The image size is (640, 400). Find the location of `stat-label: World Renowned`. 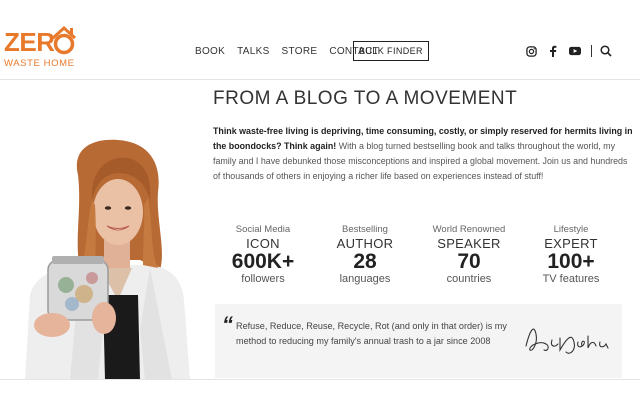

stat-label: World Renowned is located at coordinates (469, 229).